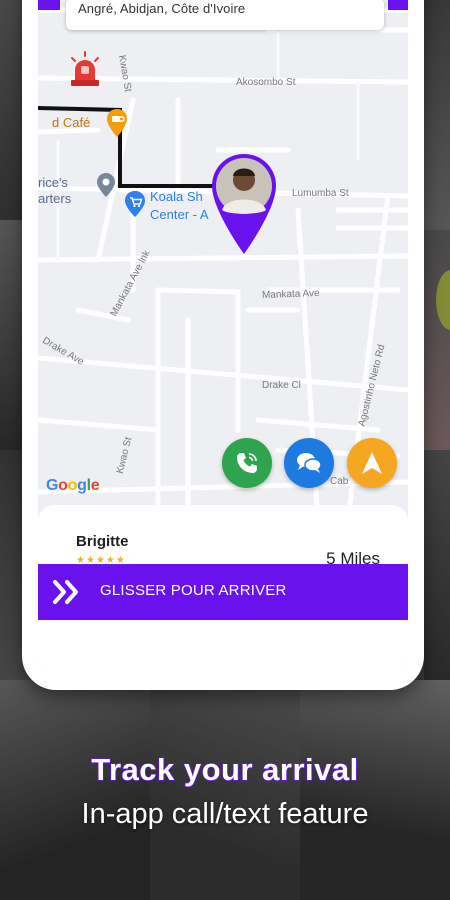  What do you see at coordinates (179, 214) in the screenshot?
I see `store-label: Center - A` at bounding box center [179, 214].